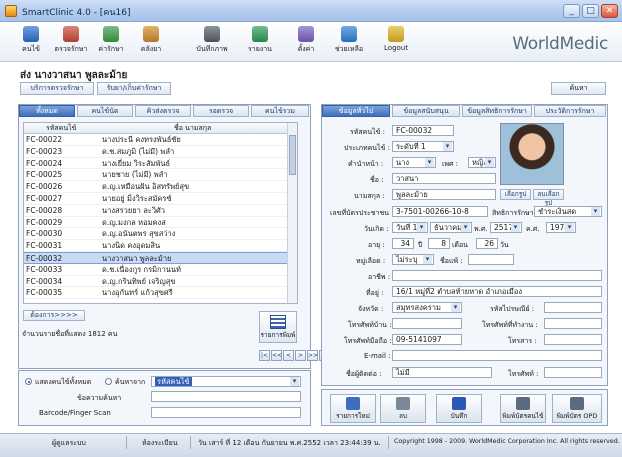 Image resolution: width=622 pixels, height=457 pixels. What do you see at coordinates (423, 146) in the screenshot?
I see `patient-type-select: ระดับที่ 1` at bounding box center [423, 146].